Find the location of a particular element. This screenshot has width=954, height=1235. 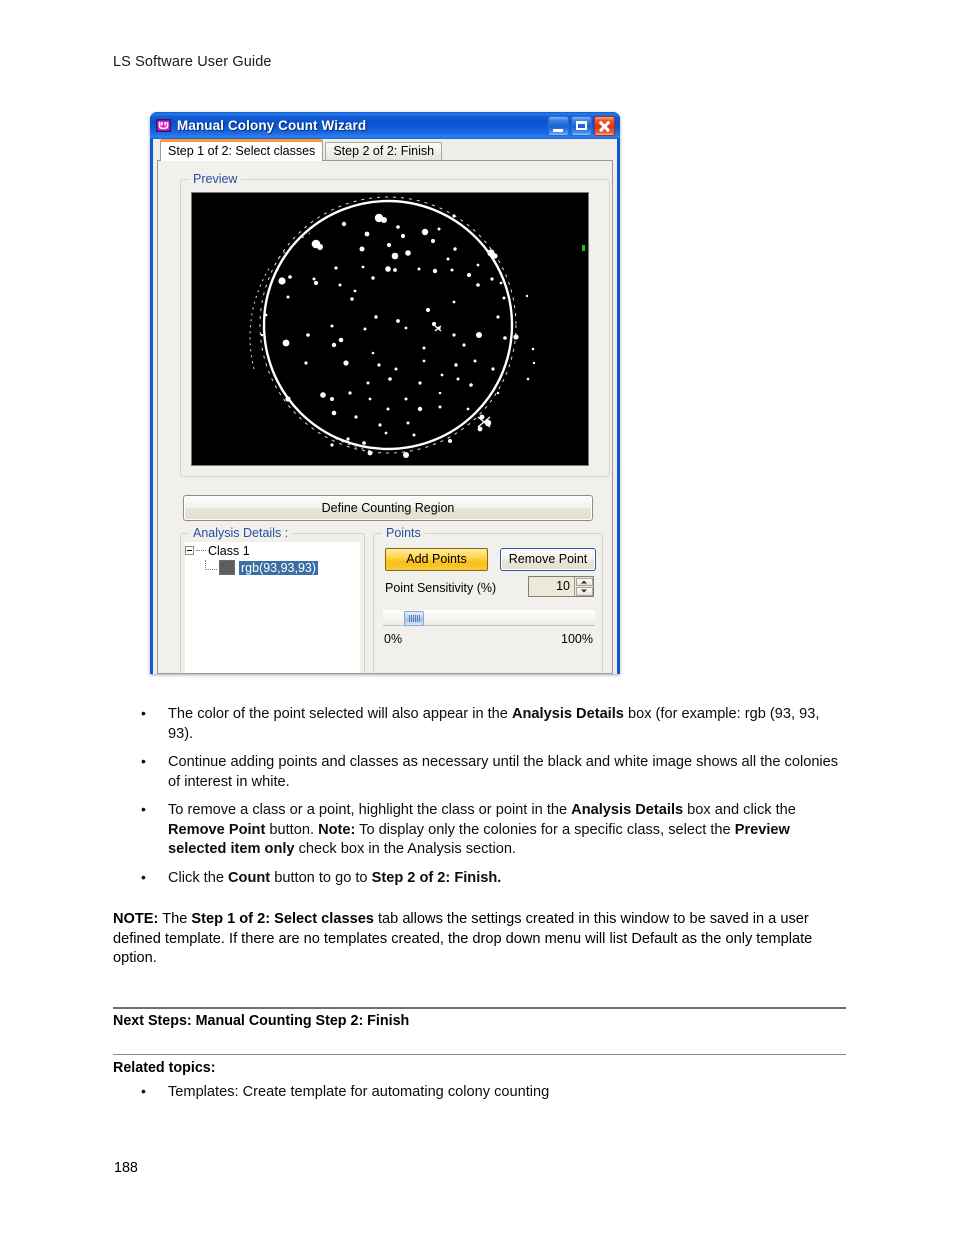

analysis-details-group: Analysis Details : Class 1 rgb(93,93,93) is located at coordinates (272, 600).